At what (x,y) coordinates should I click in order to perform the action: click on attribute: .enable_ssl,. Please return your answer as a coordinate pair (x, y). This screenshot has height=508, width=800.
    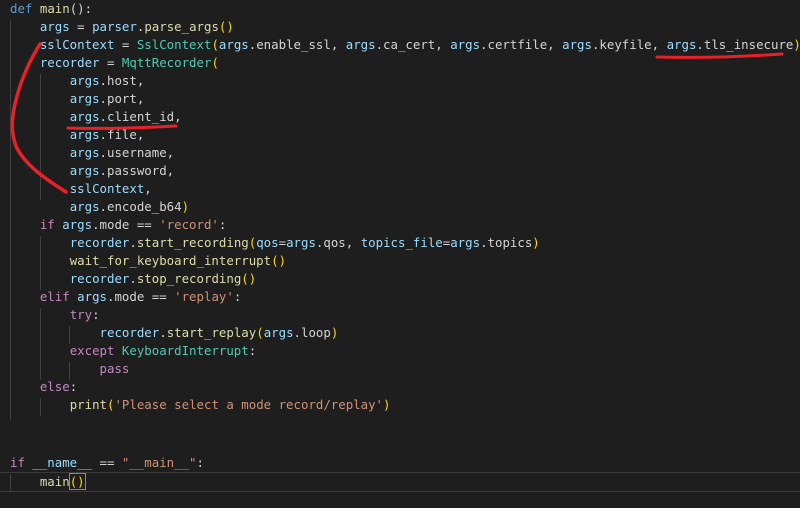
    Looking at the image, I should click on (297, 44).